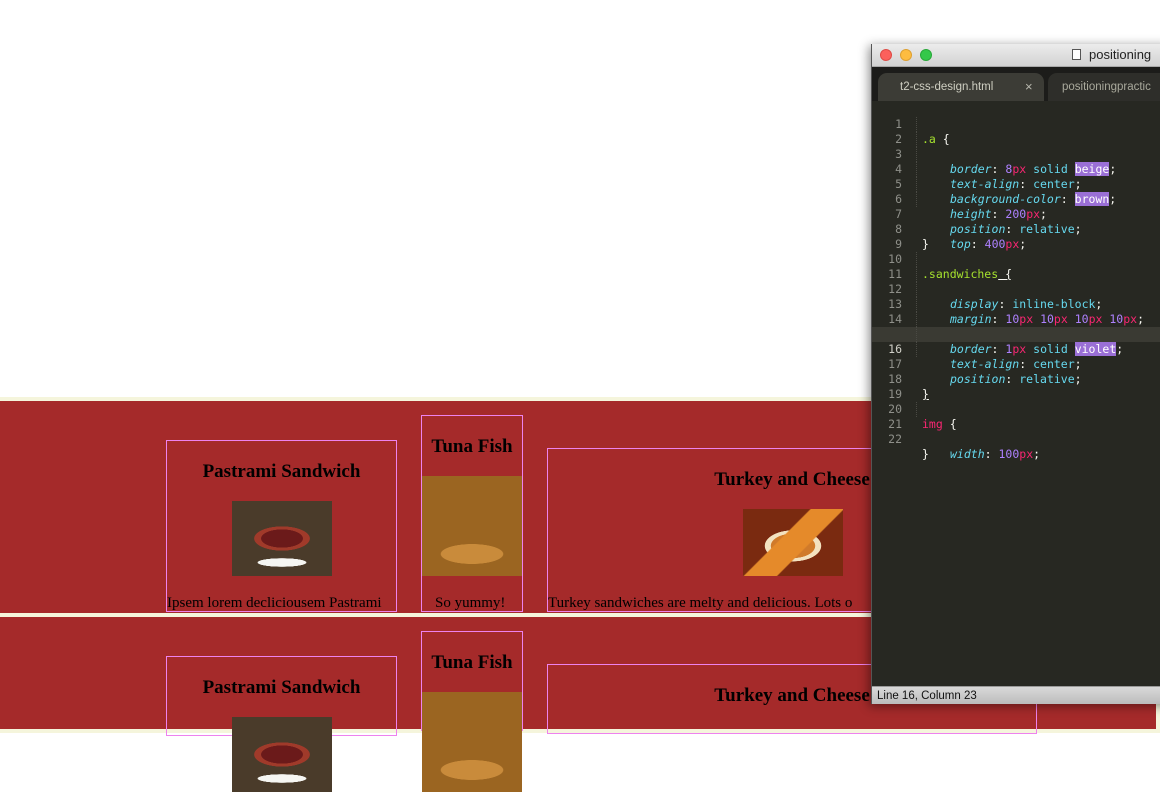 The image size is (1160, 792). What do you see at coordinates (1120, 54) in the screenshot?
I see `window-title: positioning` at bounding box center [1120, 54].